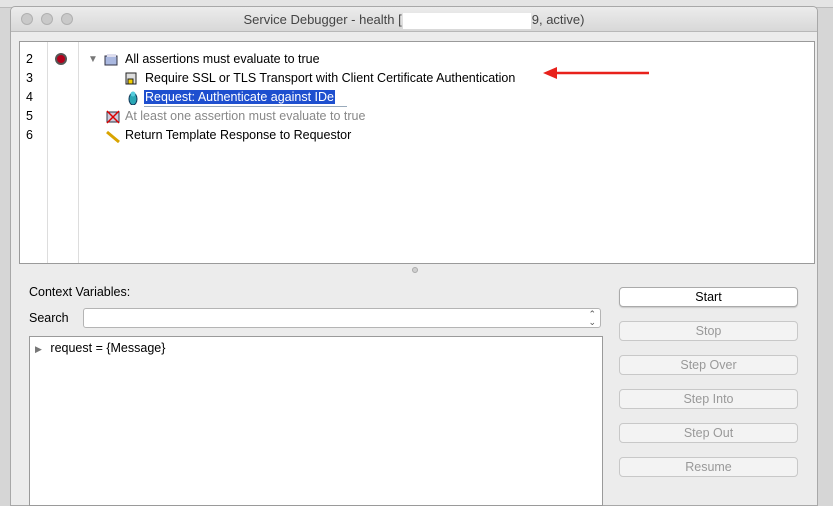 The image size is (833, 506). I want to click on selected-label: Request: Authenticate against IDe, so click(240, 97).